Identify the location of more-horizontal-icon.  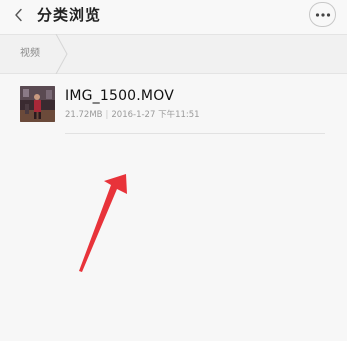
(322, 14).